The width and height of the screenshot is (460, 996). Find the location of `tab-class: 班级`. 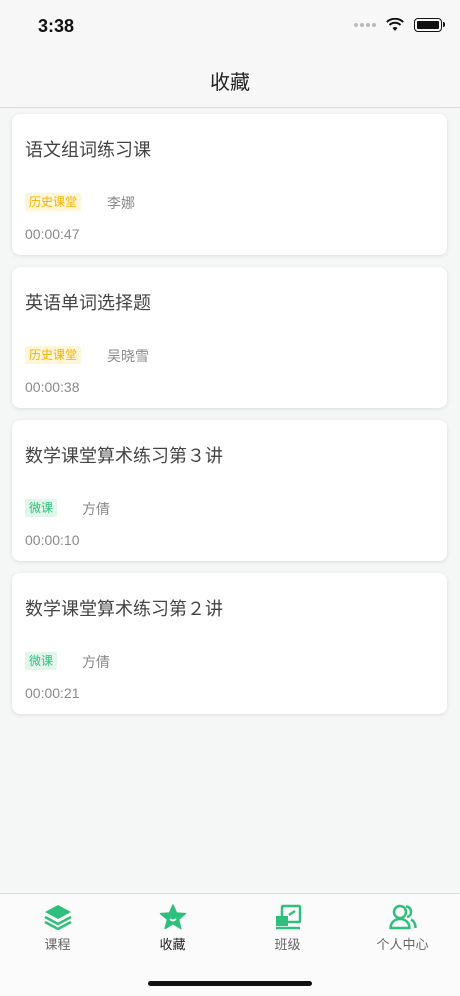

tab-class: 班级 is located at coordinates (287, 929).